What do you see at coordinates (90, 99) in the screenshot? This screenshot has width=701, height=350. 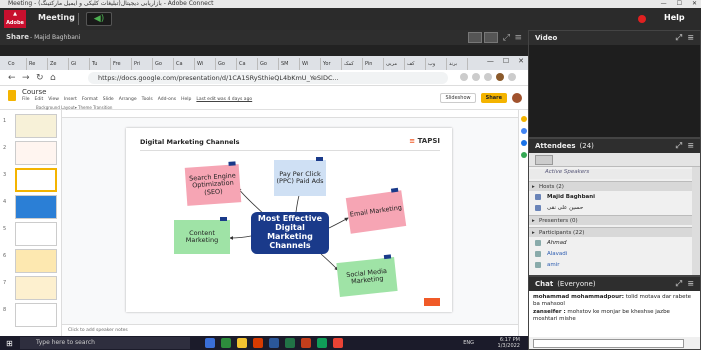 I see `menu-format: Format` at bounding box center [90, 99].